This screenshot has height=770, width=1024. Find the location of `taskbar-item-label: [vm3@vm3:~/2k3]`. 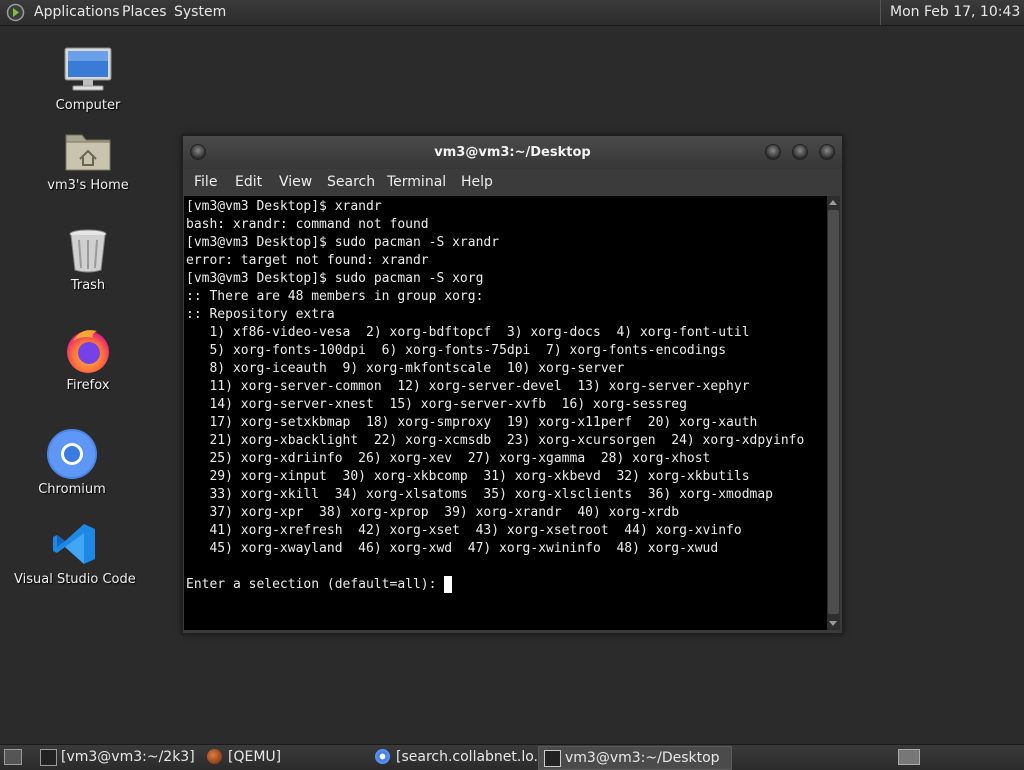

taskbar-item-label: [vm3@vm3:~/2k3] is located at coordinates (128, 757).